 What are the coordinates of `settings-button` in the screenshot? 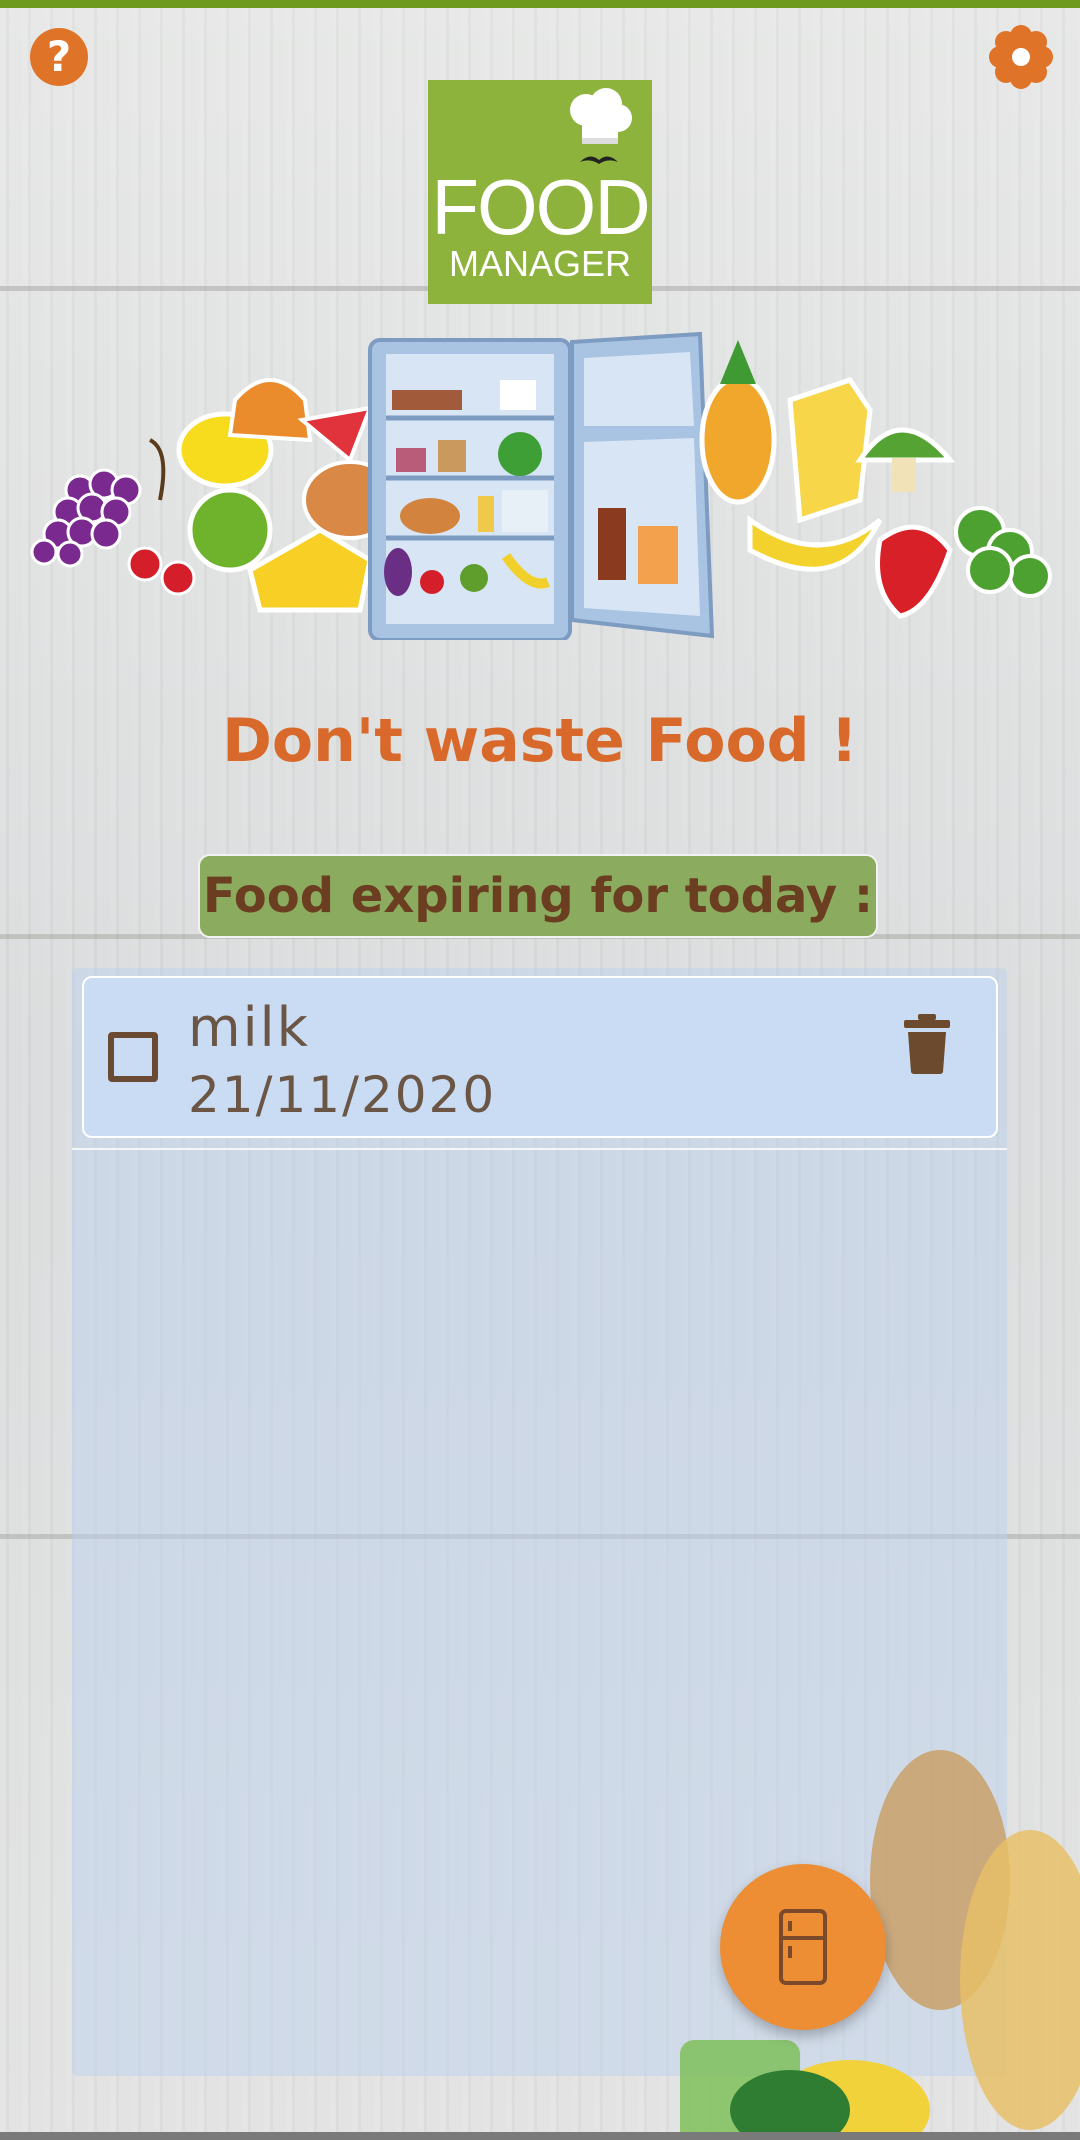 It's located at (1021, 57).